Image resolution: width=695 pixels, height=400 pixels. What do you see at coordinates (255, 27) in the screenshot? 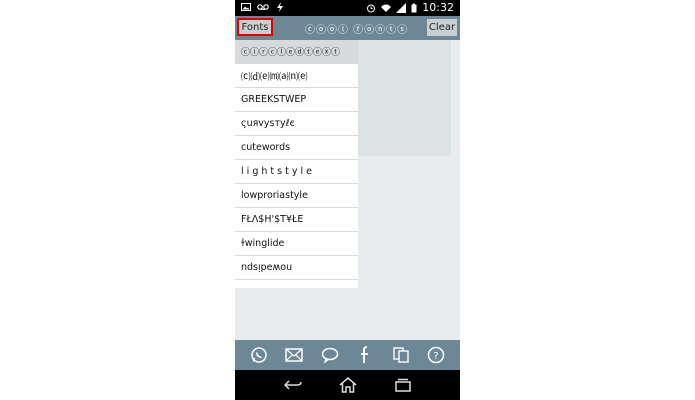
I see `fonts-button: Fonts` at bounding box center [255, 27].